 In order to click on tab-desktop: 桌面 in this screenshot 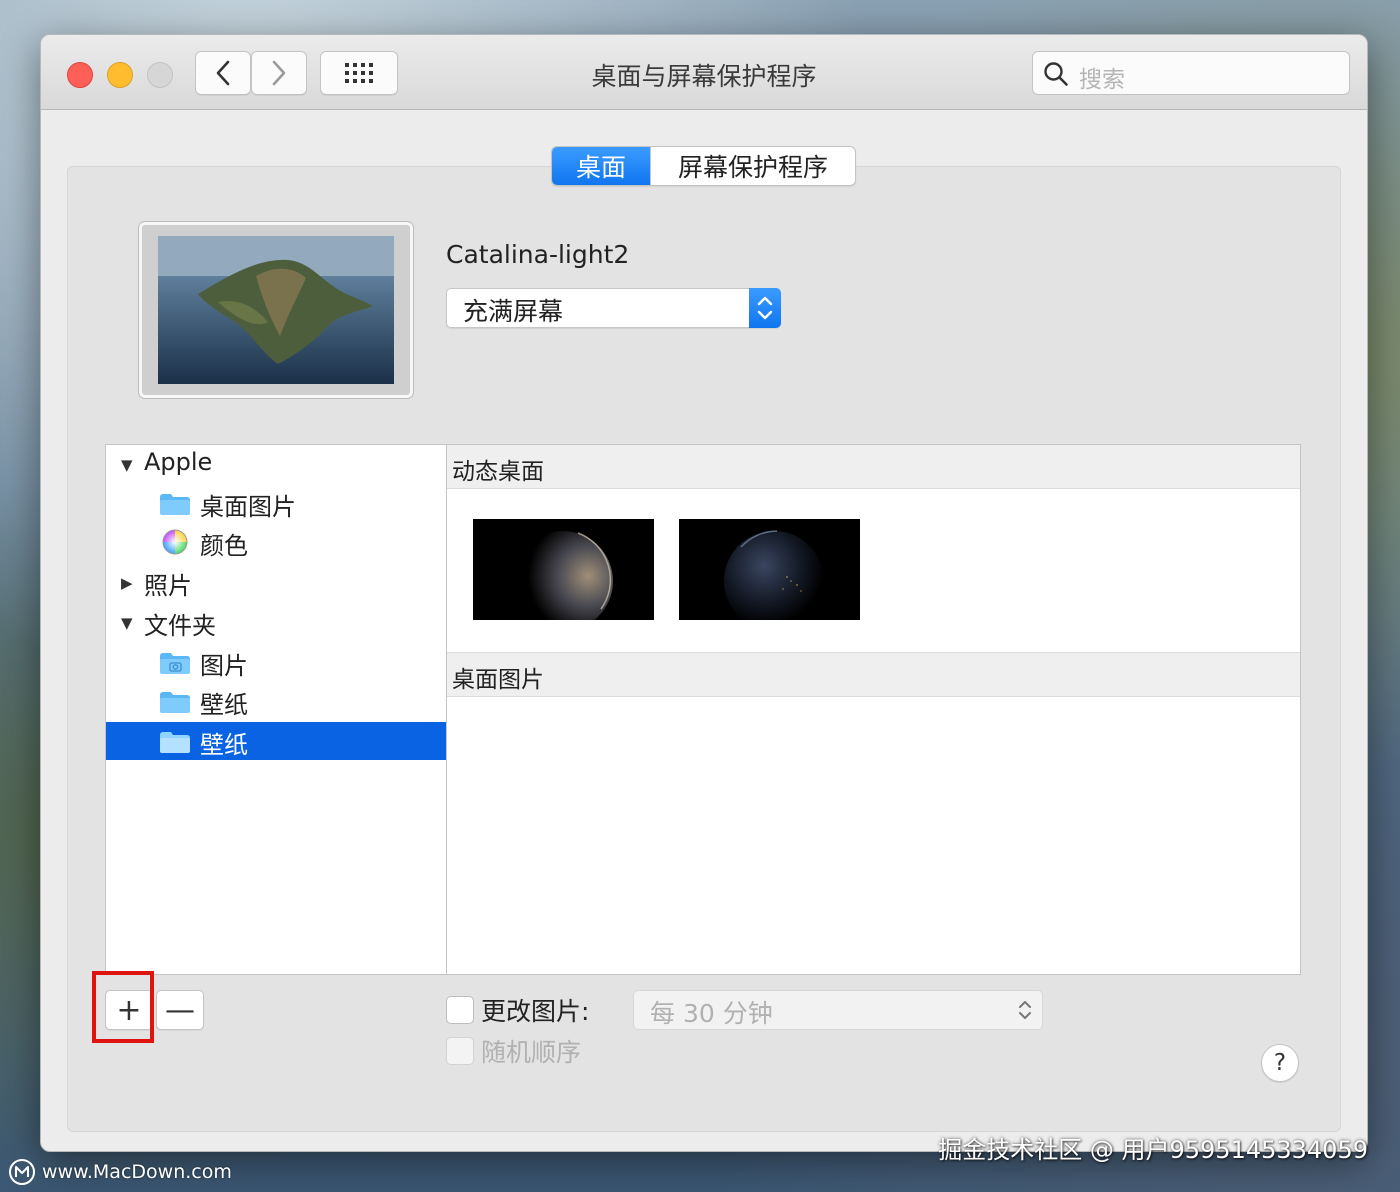, I will do `click(601, 166)`.